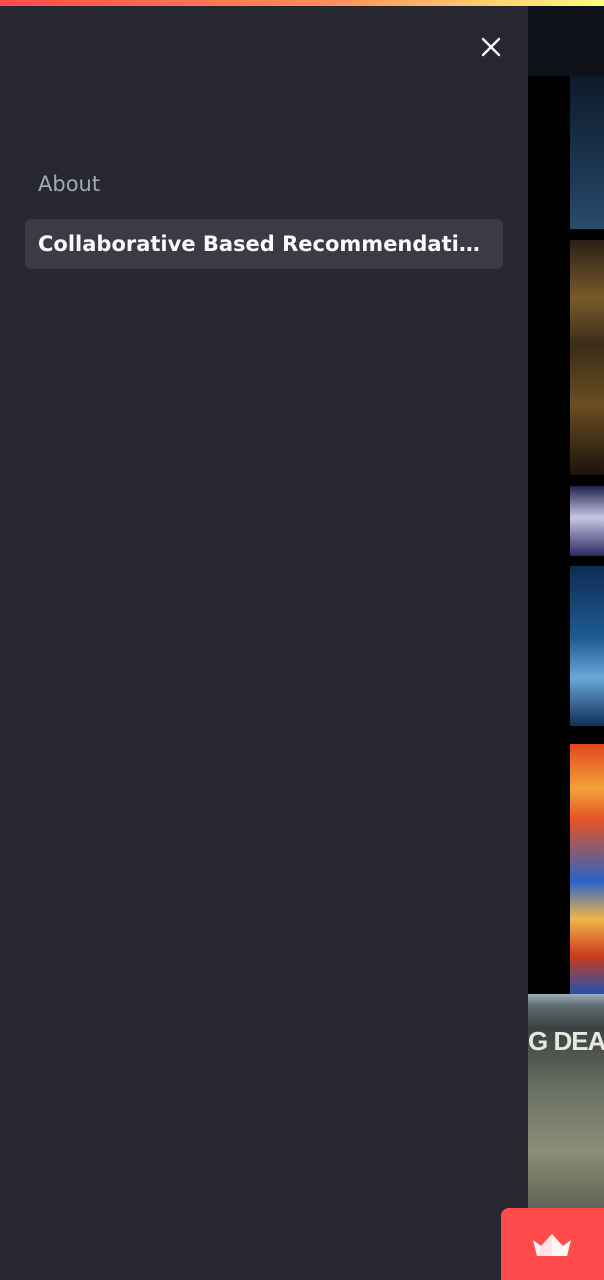 Image resolution: width=604 pixels, height=1280 pixels. I want to click on close-sidebar-button, so click(491, 47).